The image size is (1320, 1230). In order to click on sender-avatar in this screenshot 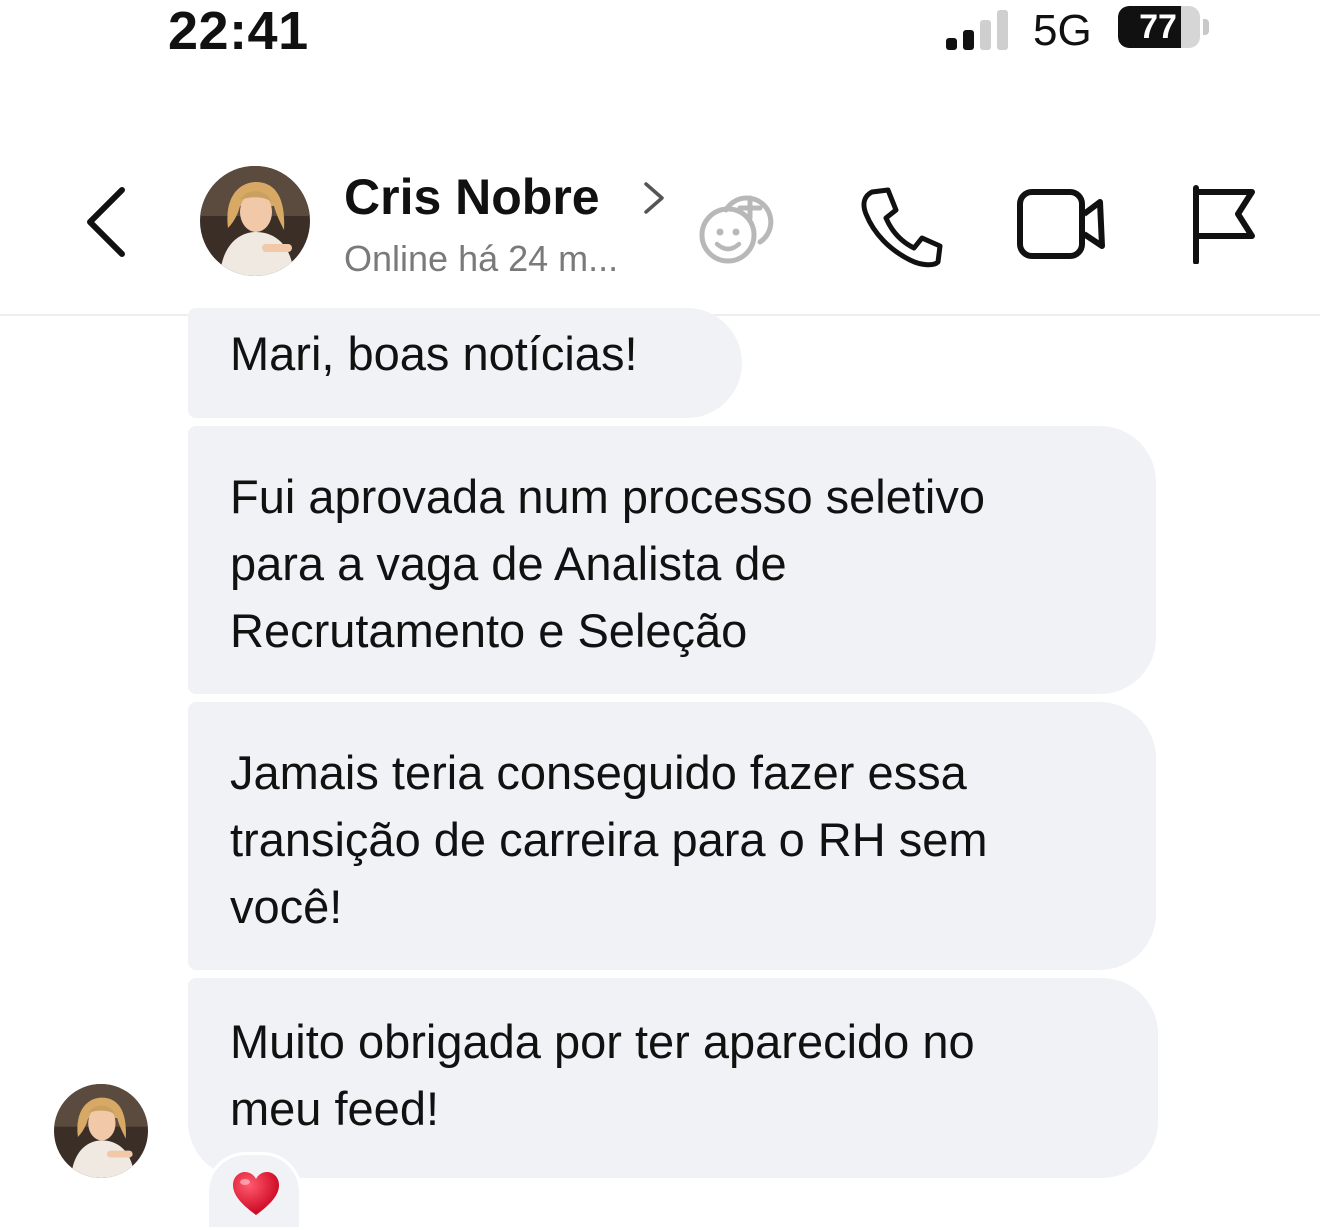, I will do `click(101, 1131)`.